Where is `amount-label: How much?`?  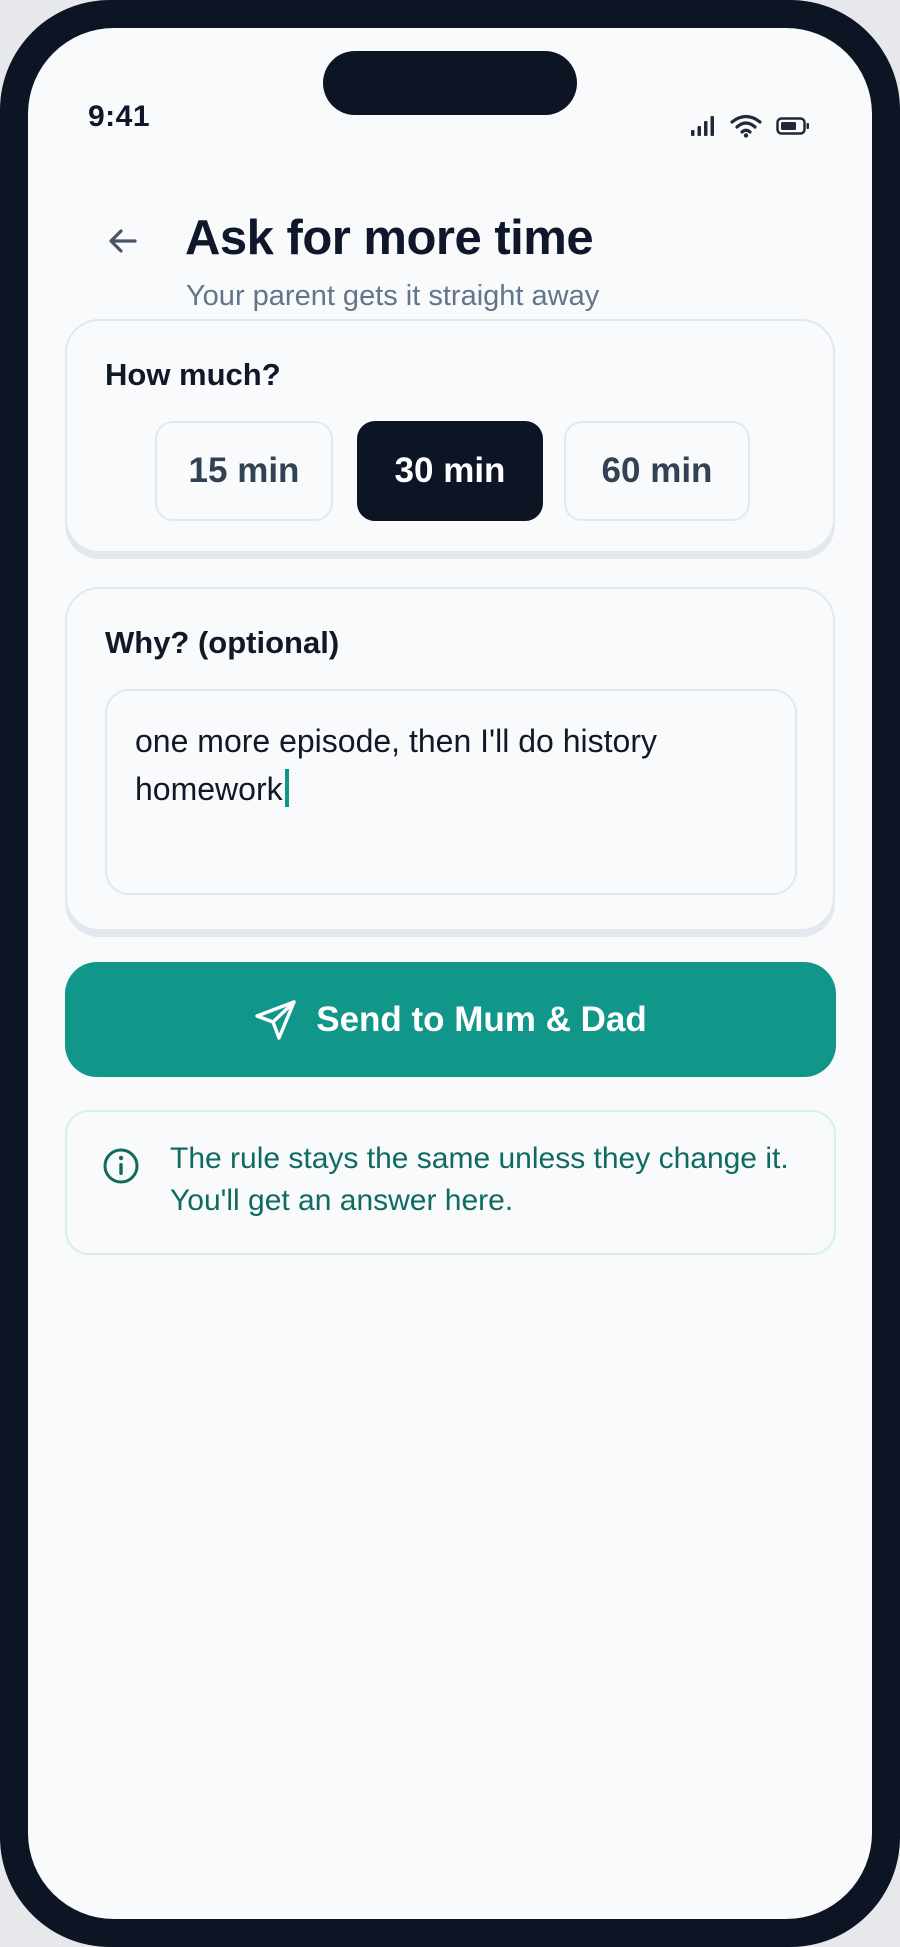
amount-label: How much? is located at coordinates (193, 374).